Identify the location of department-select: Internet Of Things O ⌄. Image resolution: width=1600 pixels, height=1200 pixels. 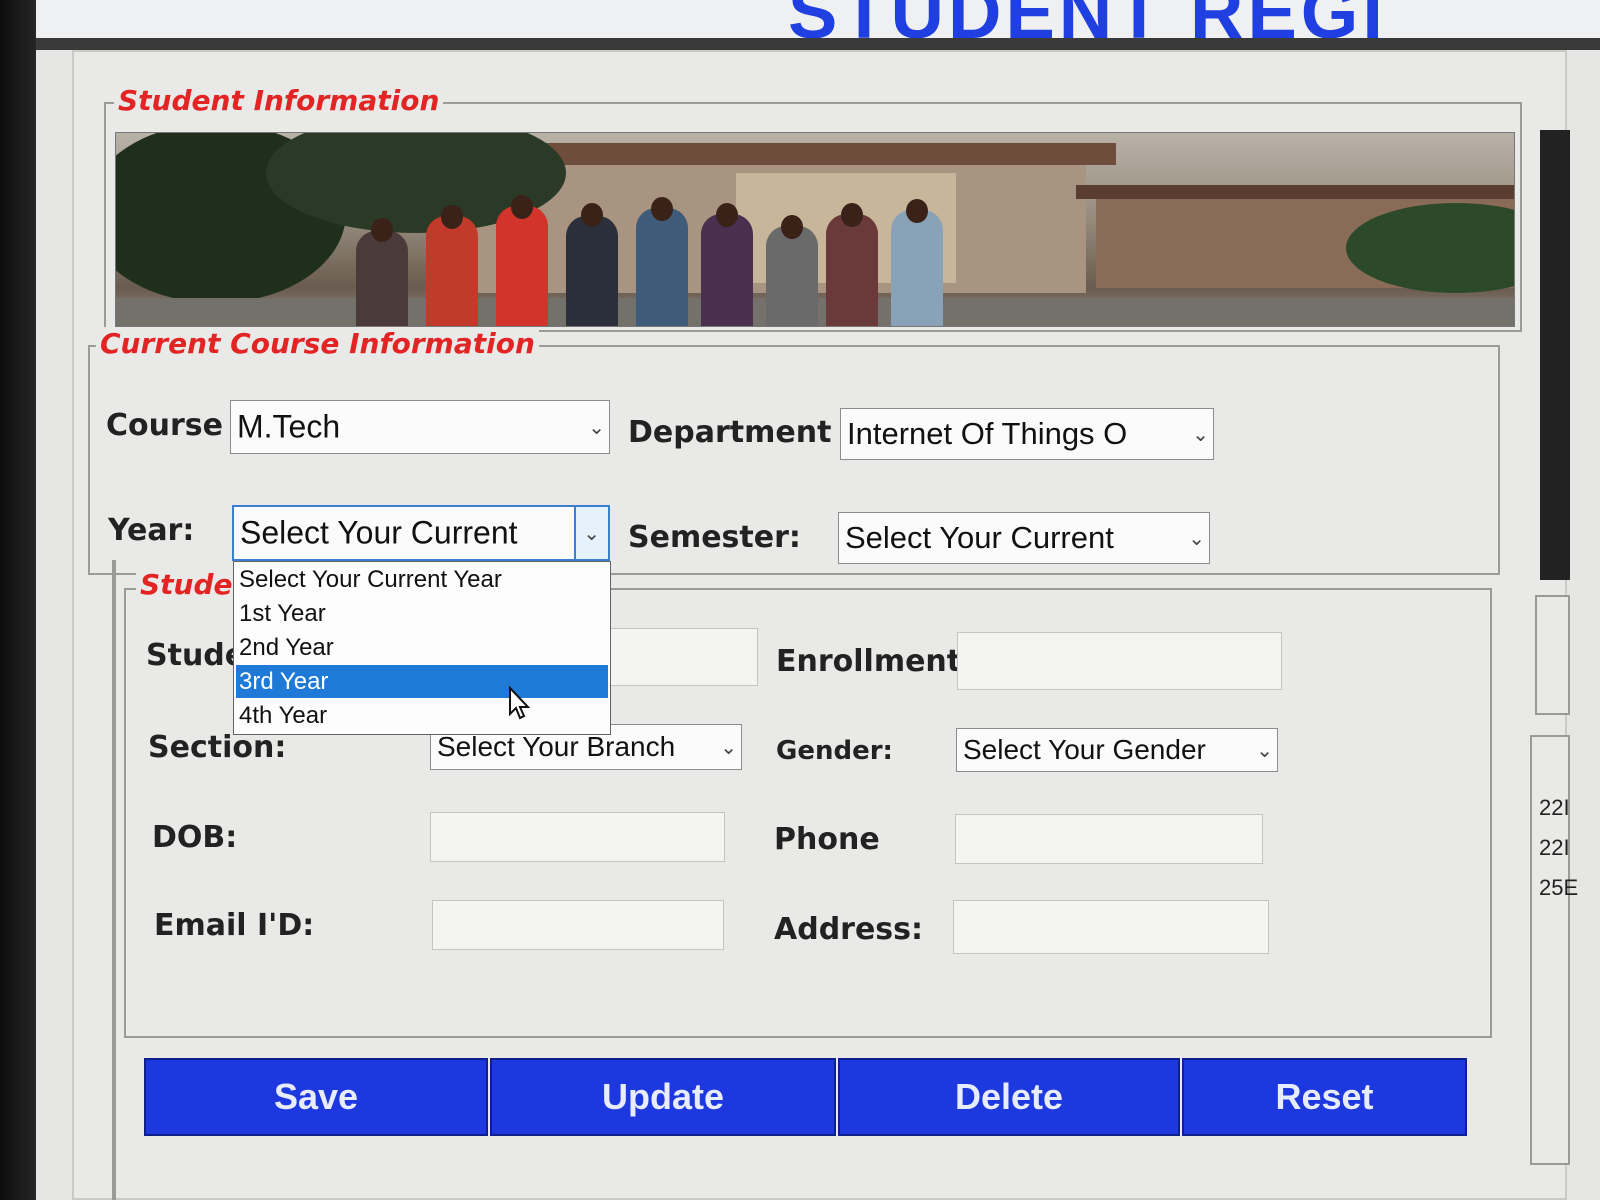
(1027, 434).